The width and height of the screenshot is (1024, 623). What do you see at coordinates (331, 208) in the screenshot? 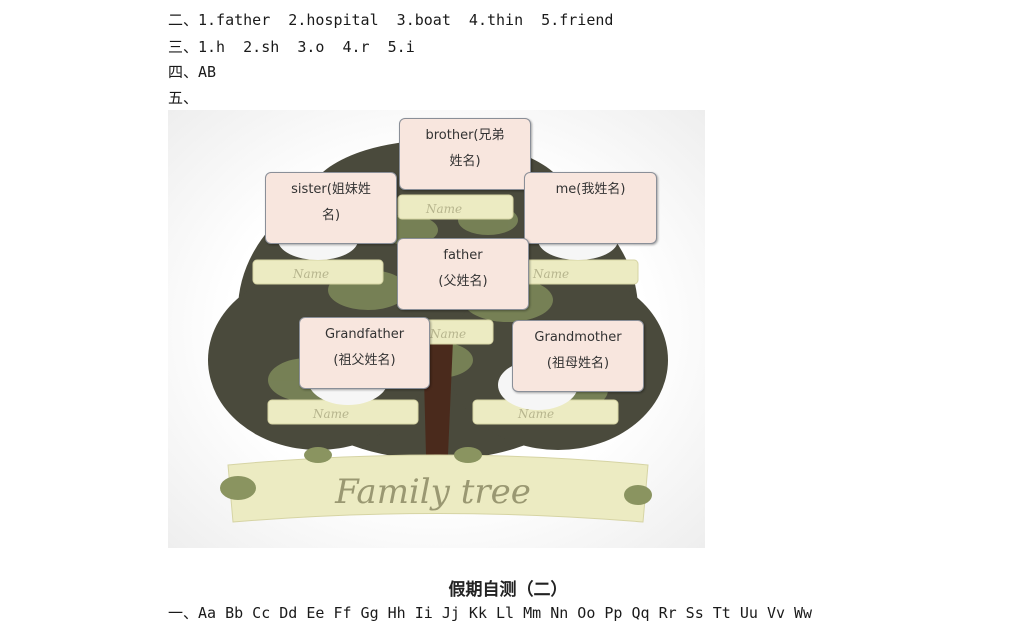
I see `sister-box: sister(姐妹姓 名)` at bounding box center [331, 208].